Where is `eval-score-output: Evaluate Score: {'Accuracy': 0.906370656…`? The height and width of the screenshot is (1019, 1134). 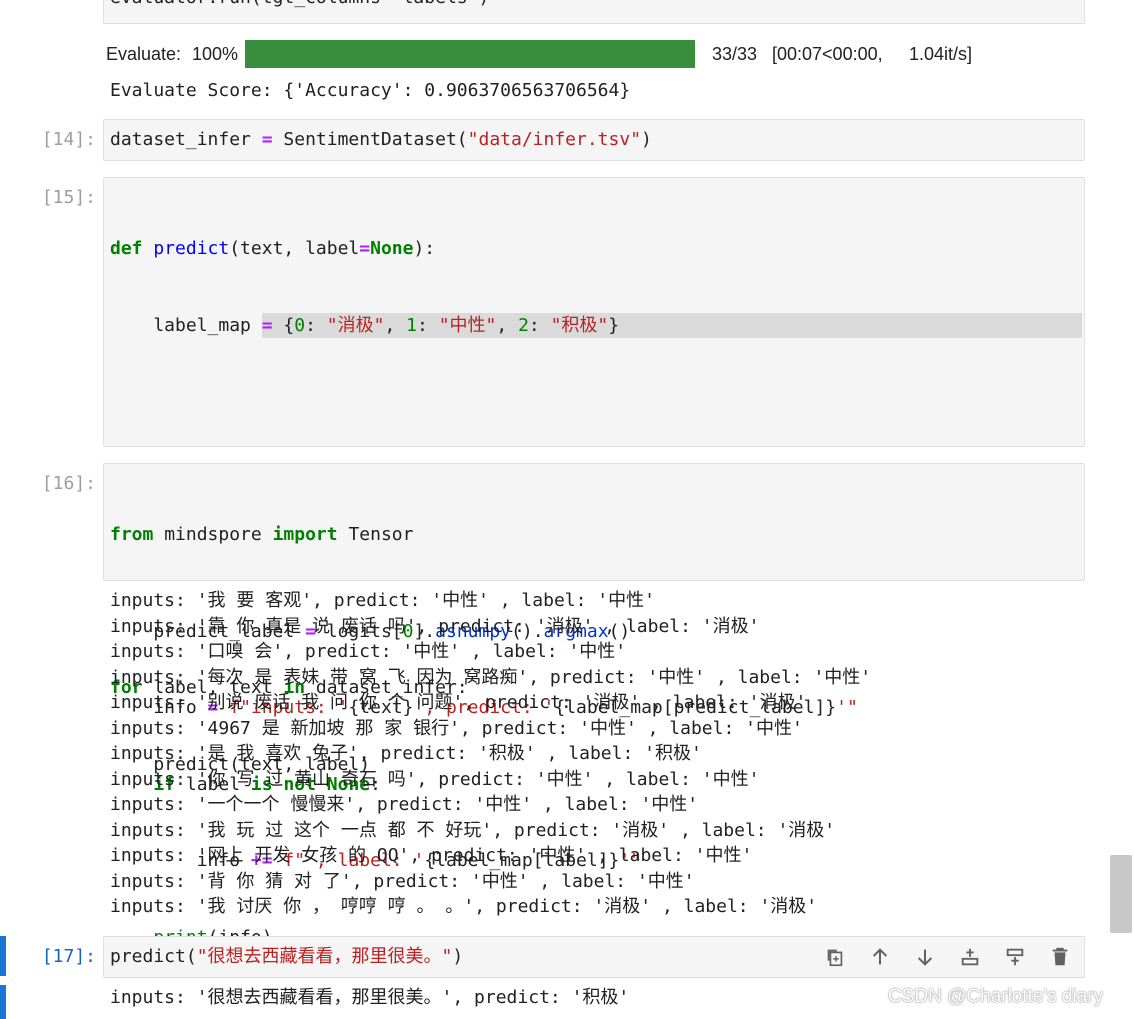 eval-score-output: Evaluate Score: {'Accuracy': 0.906370656… is located at coordinates (370, 90).